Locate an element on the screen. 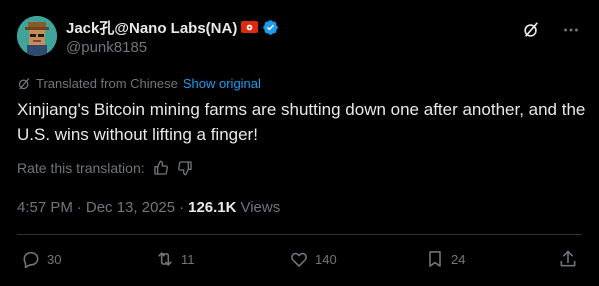  author-display-name: Jack孔@Nano Labs(NA) is located at coordinates (151, 27).